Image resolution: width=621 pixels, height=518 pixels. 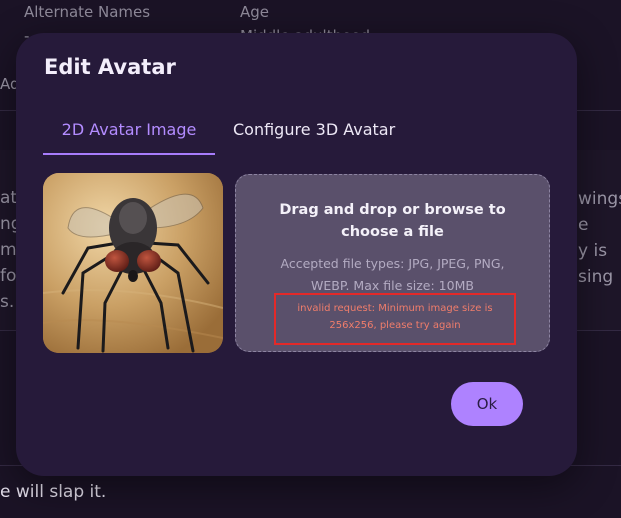 What do you see at coordinates (392, 210) in the screenshot?
I see `dropzone-title-line: Drag and drop or browse to` at bounding box center [392, 210].